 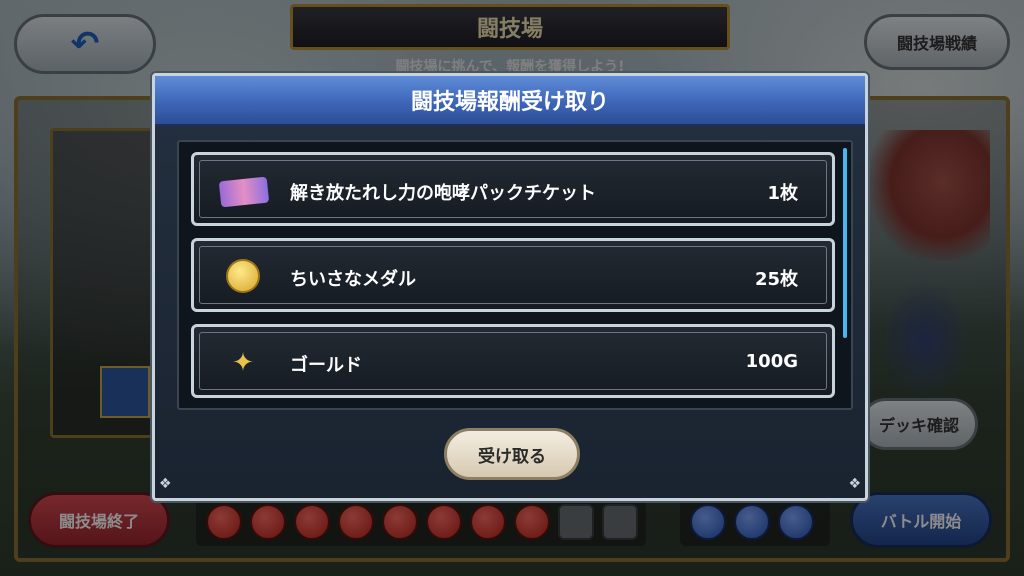 I want to click on reward-item: ちいさなメダル 25枚, so click(x=513, y=275).